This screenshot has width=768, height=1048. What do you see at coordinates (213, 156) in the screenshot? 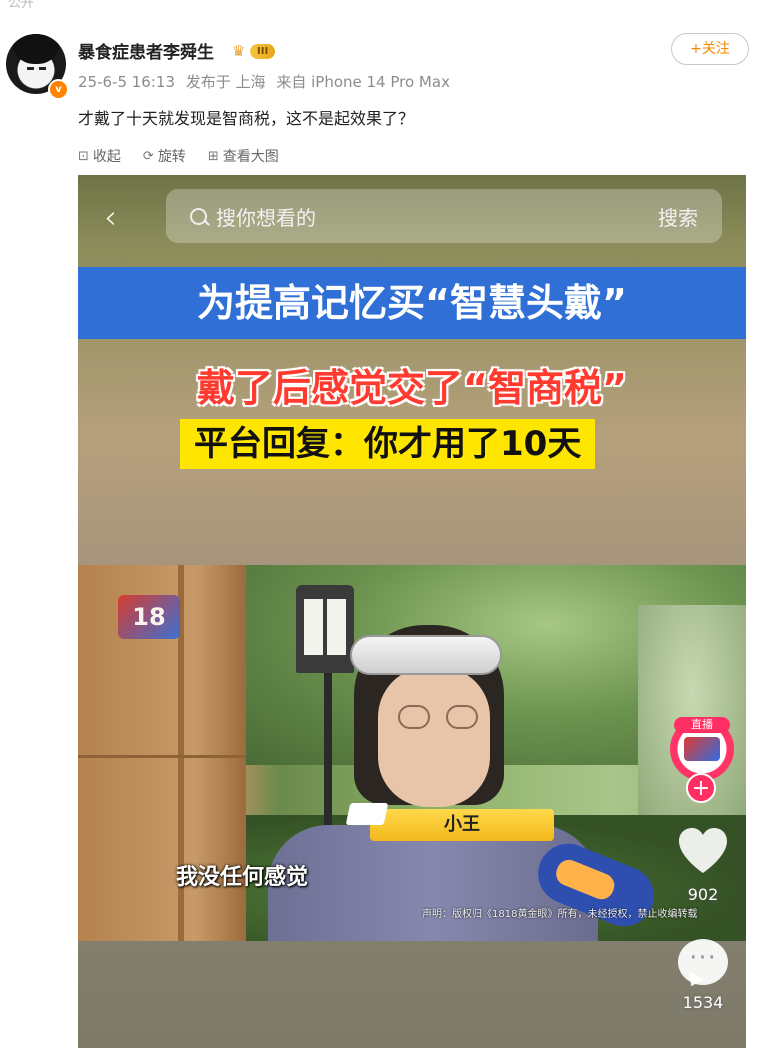
I see `view-large-icon: ⊞` at bounding box center [213, 156].